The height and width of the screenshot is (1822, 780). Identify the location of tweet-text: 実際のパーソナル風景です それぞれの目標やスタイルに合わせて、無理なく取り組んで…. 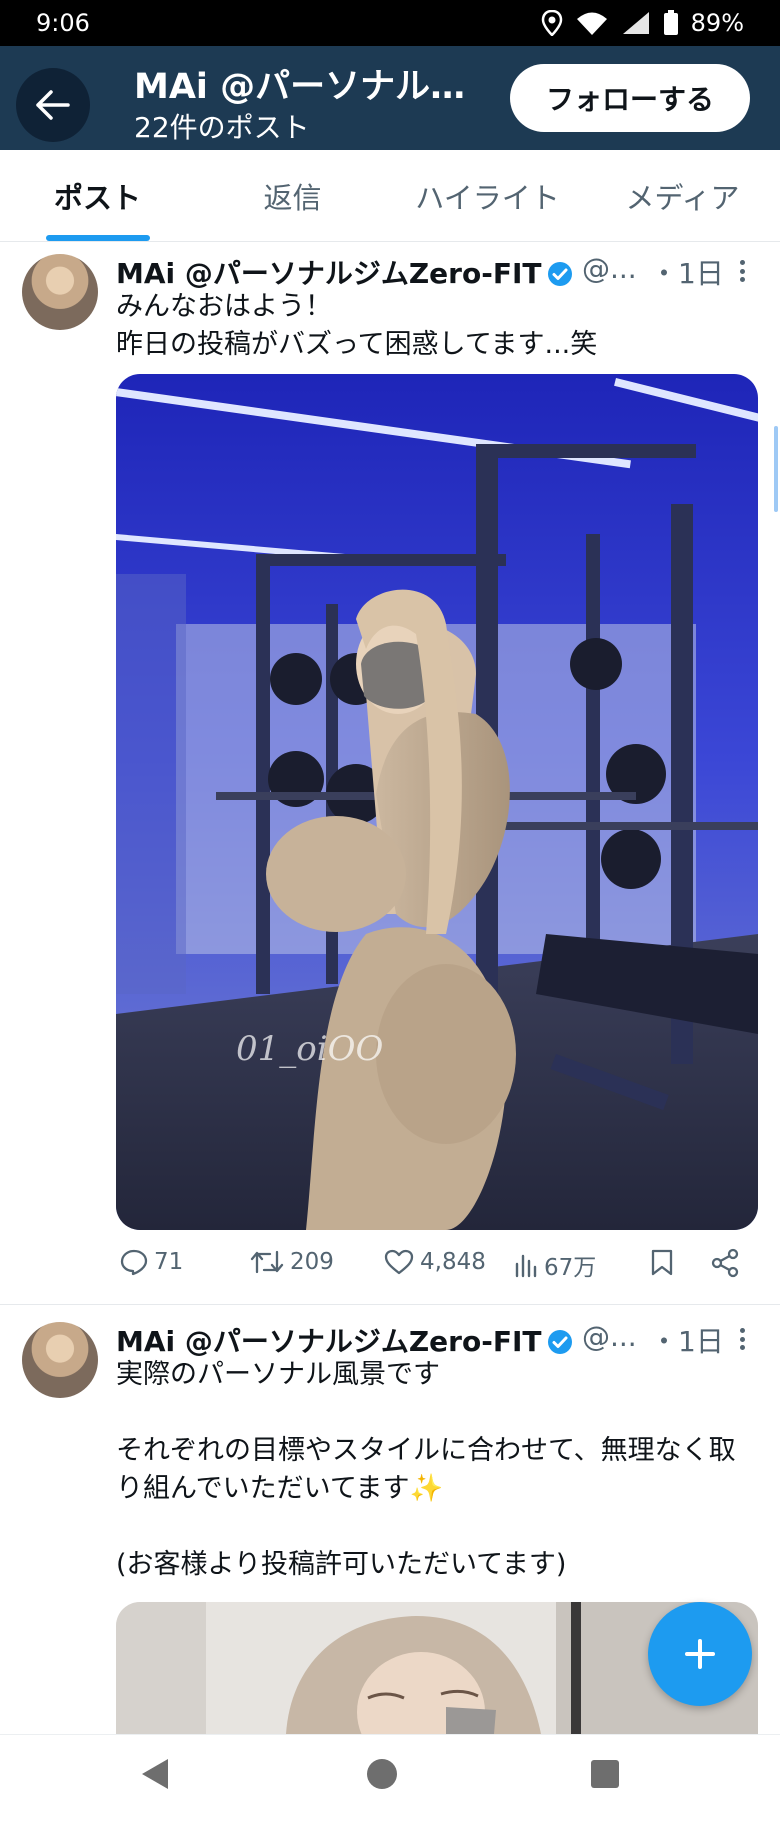
(426, 1469).